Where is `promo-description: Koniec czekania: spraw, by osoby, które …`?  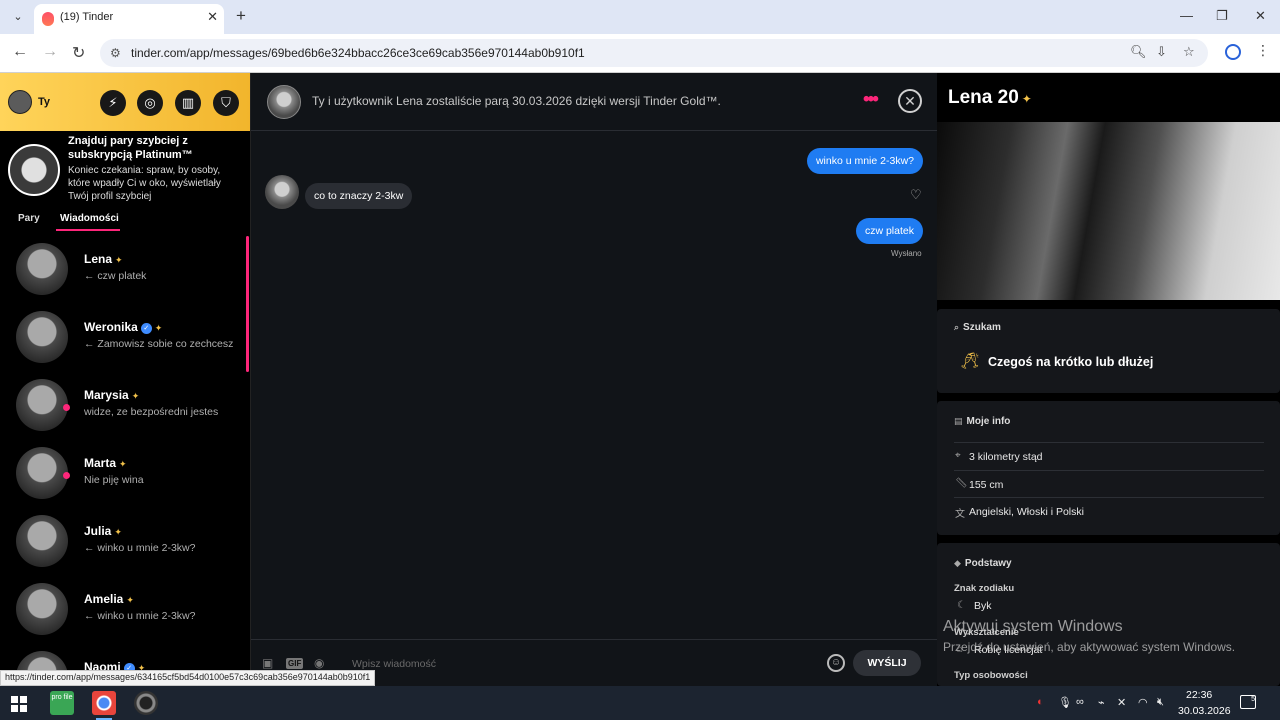 promo-description: Koniec czekania: spraw, by osoby, które … is located at coordinates (144, 183).